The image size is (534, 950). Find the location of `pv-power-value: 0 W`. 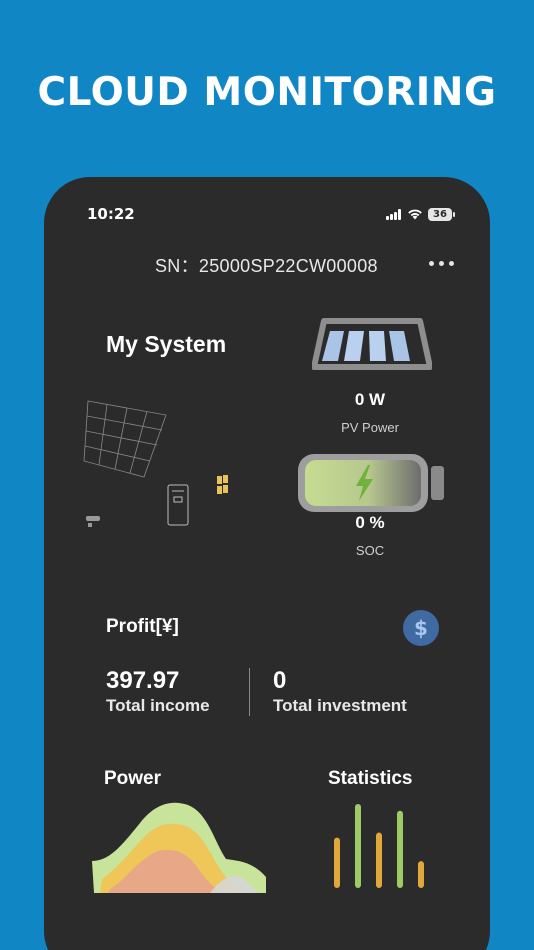

pv-power-value: 0 W is located at coordinates (370, 399).